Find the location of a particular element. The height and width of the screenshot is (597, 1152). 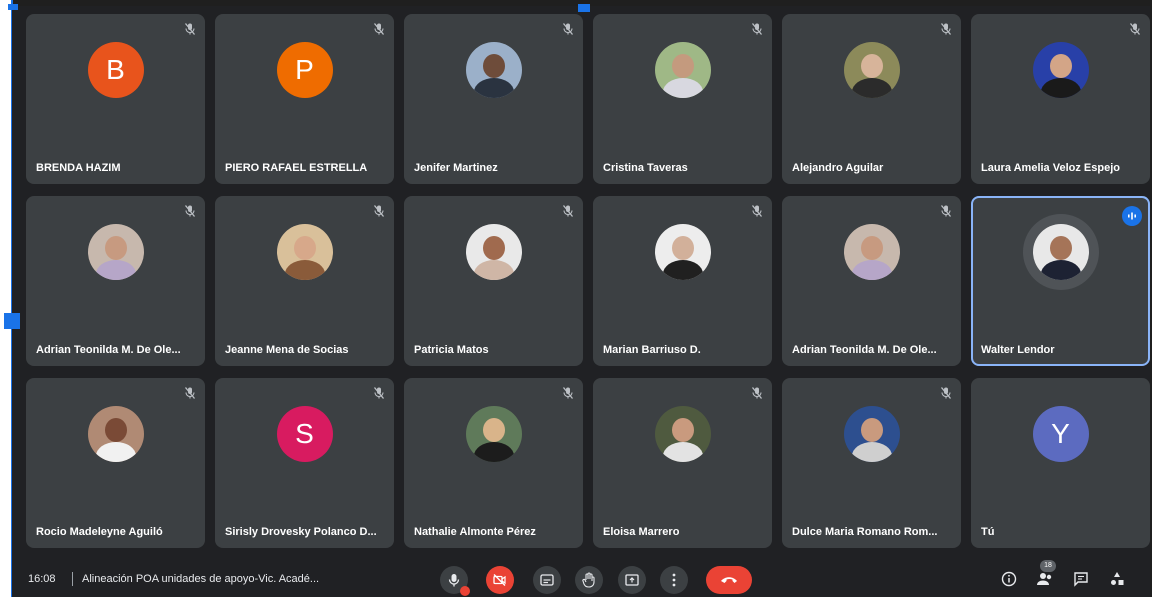

participant-tile: Jenifer Martinez is located at coordinates (493, 99).